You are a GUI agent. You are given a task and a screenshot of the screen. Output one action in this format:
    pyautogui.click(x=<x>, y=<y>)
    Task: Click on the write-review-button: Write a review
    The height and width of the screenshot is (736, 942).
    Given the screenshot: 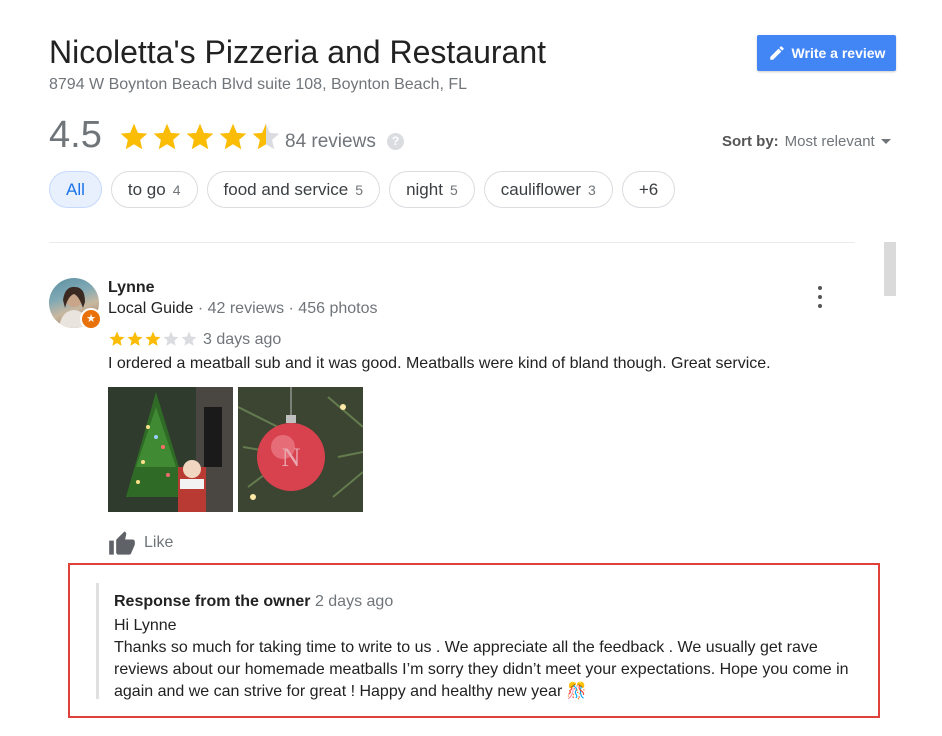 What is the action you would take?
    pyautogui.click(x=826, y=53)
    